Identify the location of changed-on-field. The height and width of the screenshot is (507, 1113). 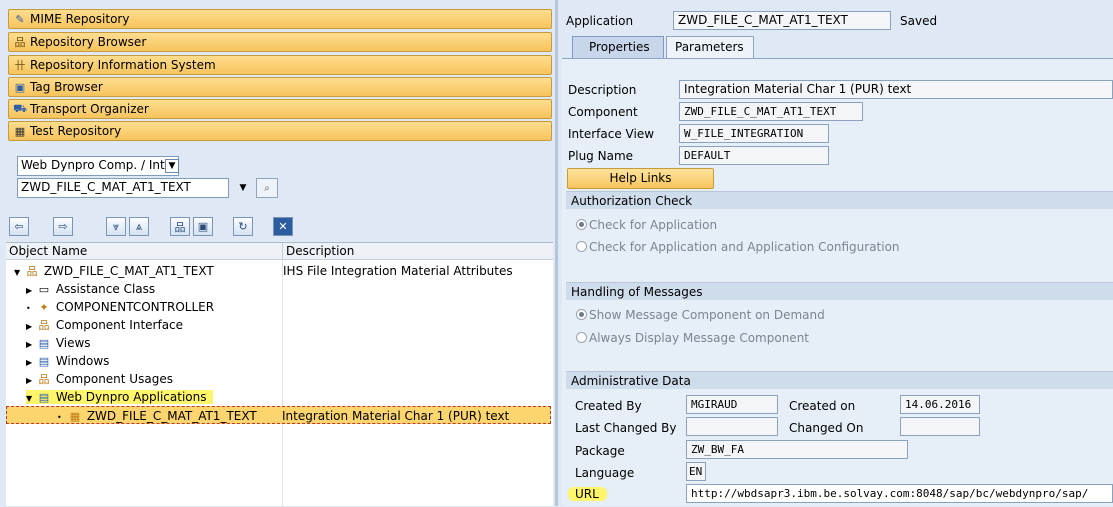
(940, 426).